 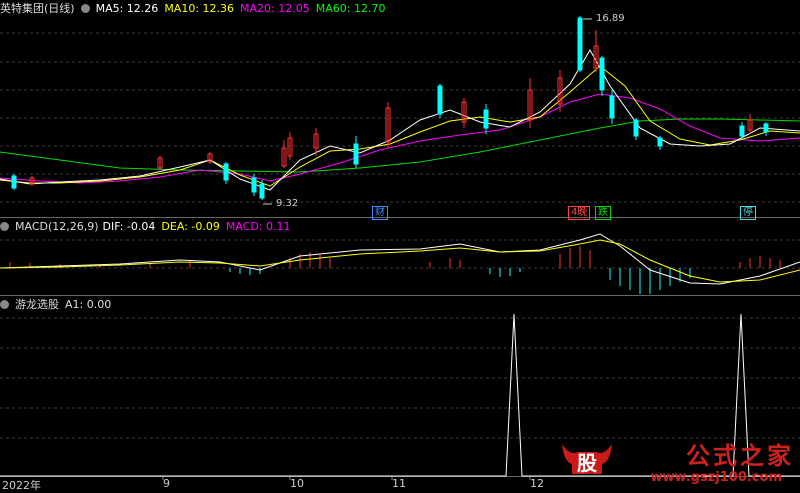 What do you see at coordinates (610, 18) in the screenshot?
I see `high-price-label: 16.89` at bounding box center [610, 18].